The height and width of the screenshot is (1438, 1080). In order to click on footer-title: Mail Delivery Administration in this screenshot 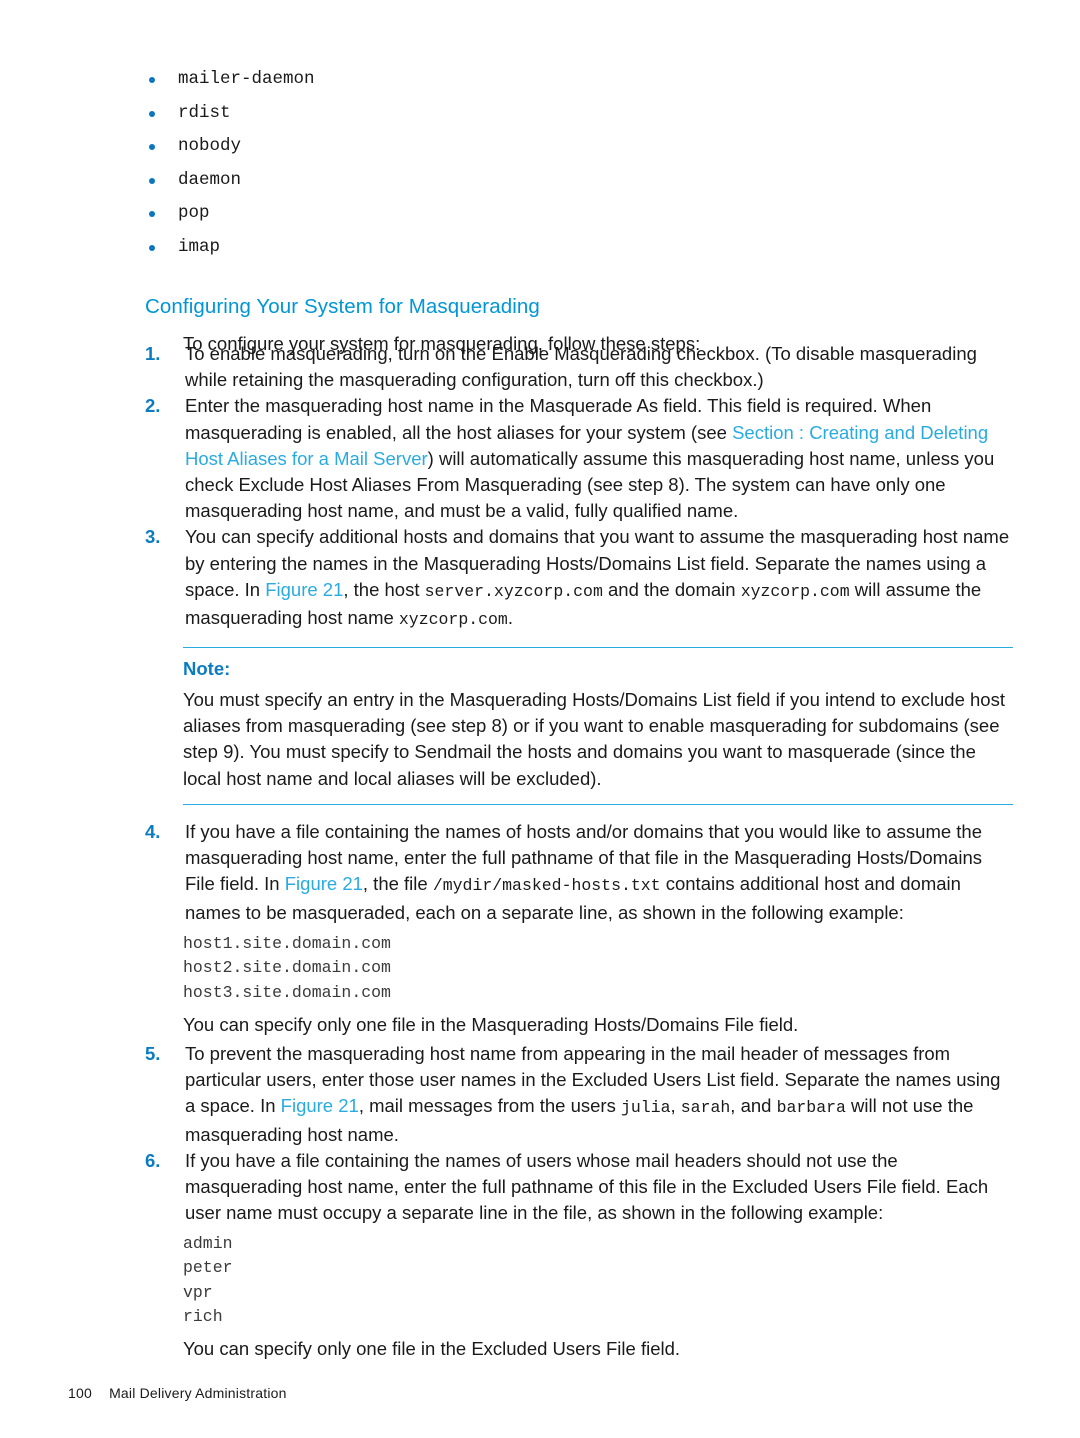, I will do `click(198, 1393)`.